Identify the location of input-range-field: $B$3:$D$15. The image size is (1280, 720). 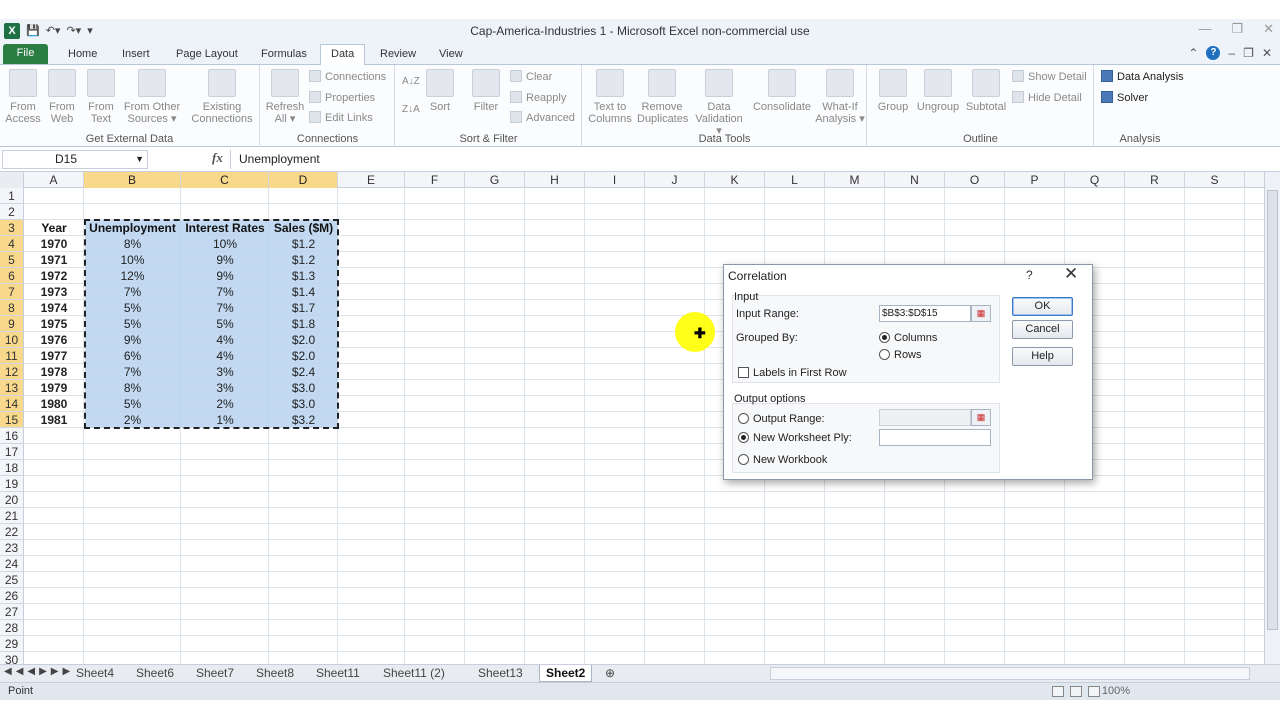
(925, 313).